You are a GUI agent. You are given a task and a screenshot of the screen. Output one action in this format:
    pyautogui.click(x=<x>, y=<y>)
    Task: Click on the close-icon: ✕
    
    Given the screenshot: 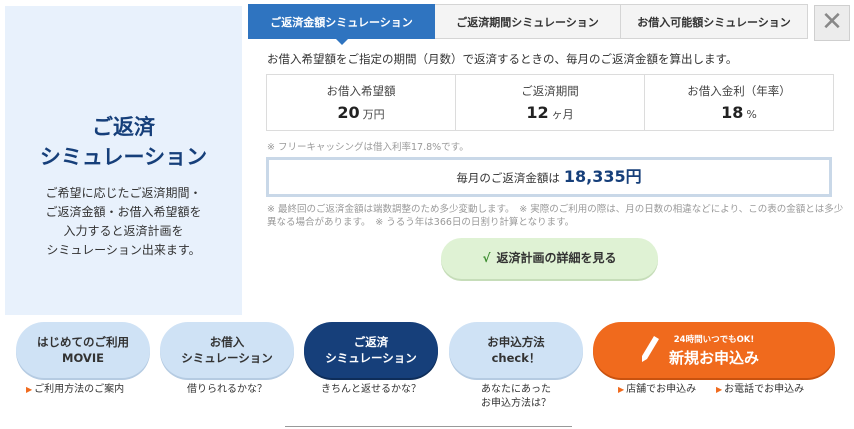 What is the action you would take?
    pyautogui.click(x=832, y=22)
    